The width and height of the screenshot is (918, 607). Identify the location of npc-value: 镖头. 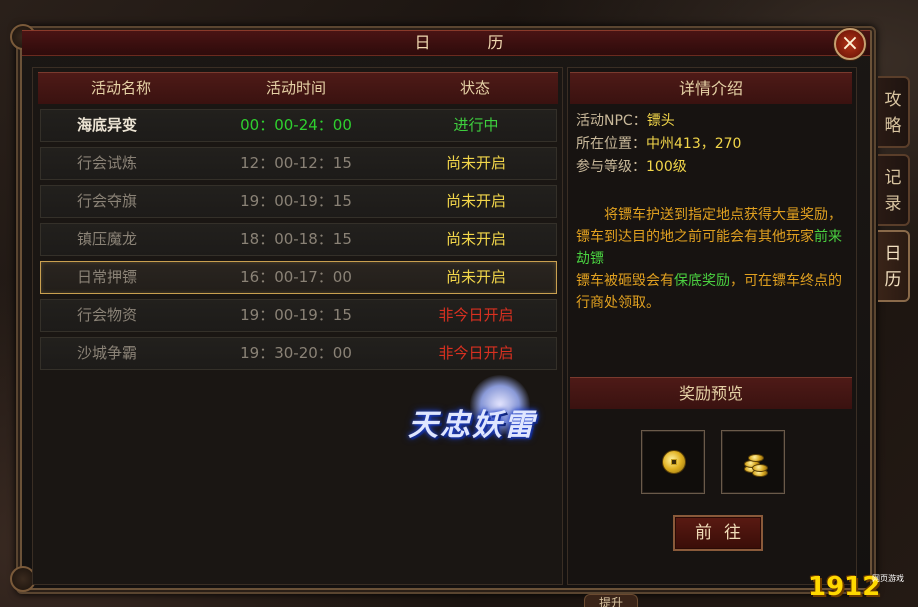
(660, 121).